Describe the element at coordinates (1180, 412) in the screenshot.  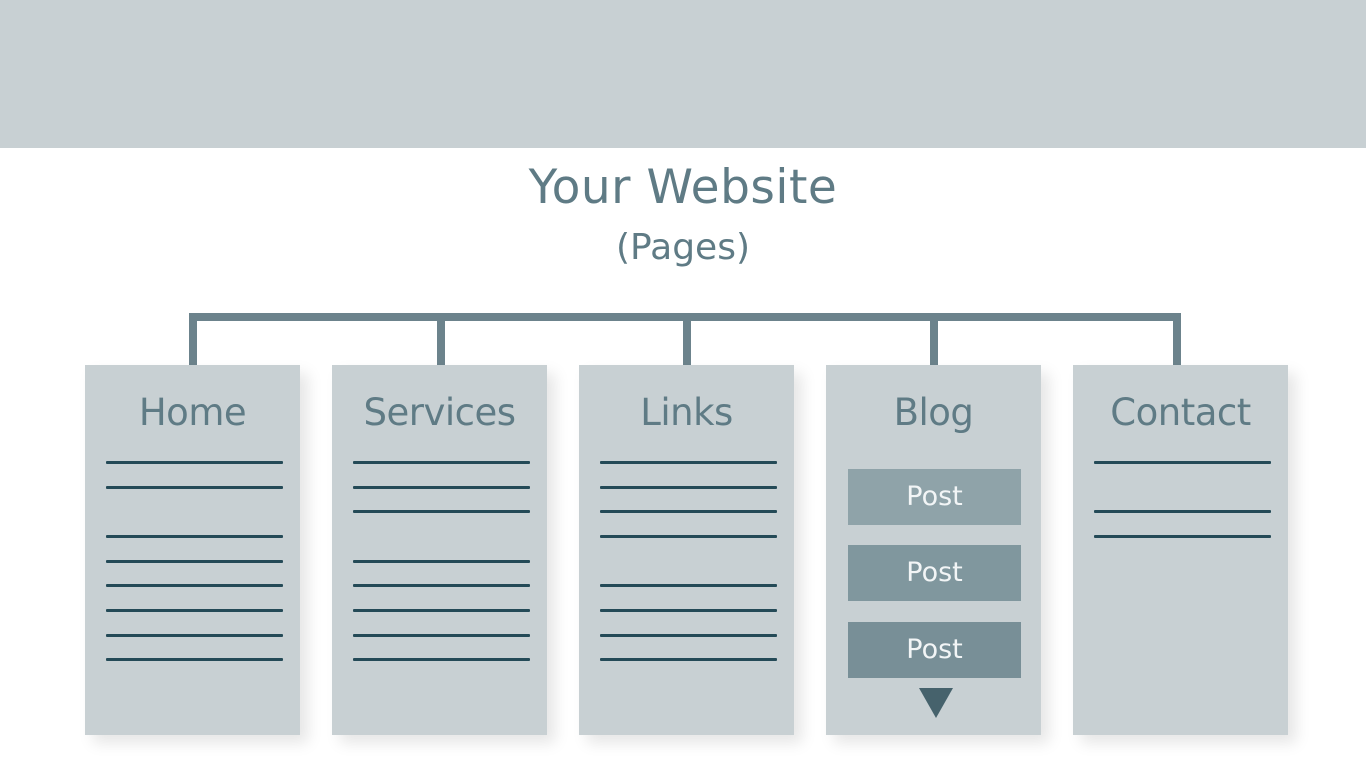
I see `page-title-contact: Contact` at that location.